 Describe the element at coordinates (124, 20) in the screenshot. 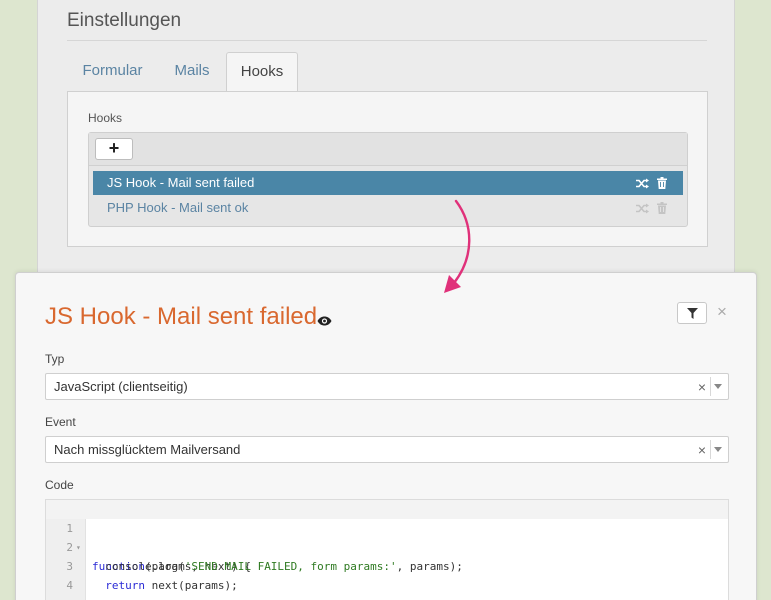

I see `settings-title: Einstellungen` at that location.